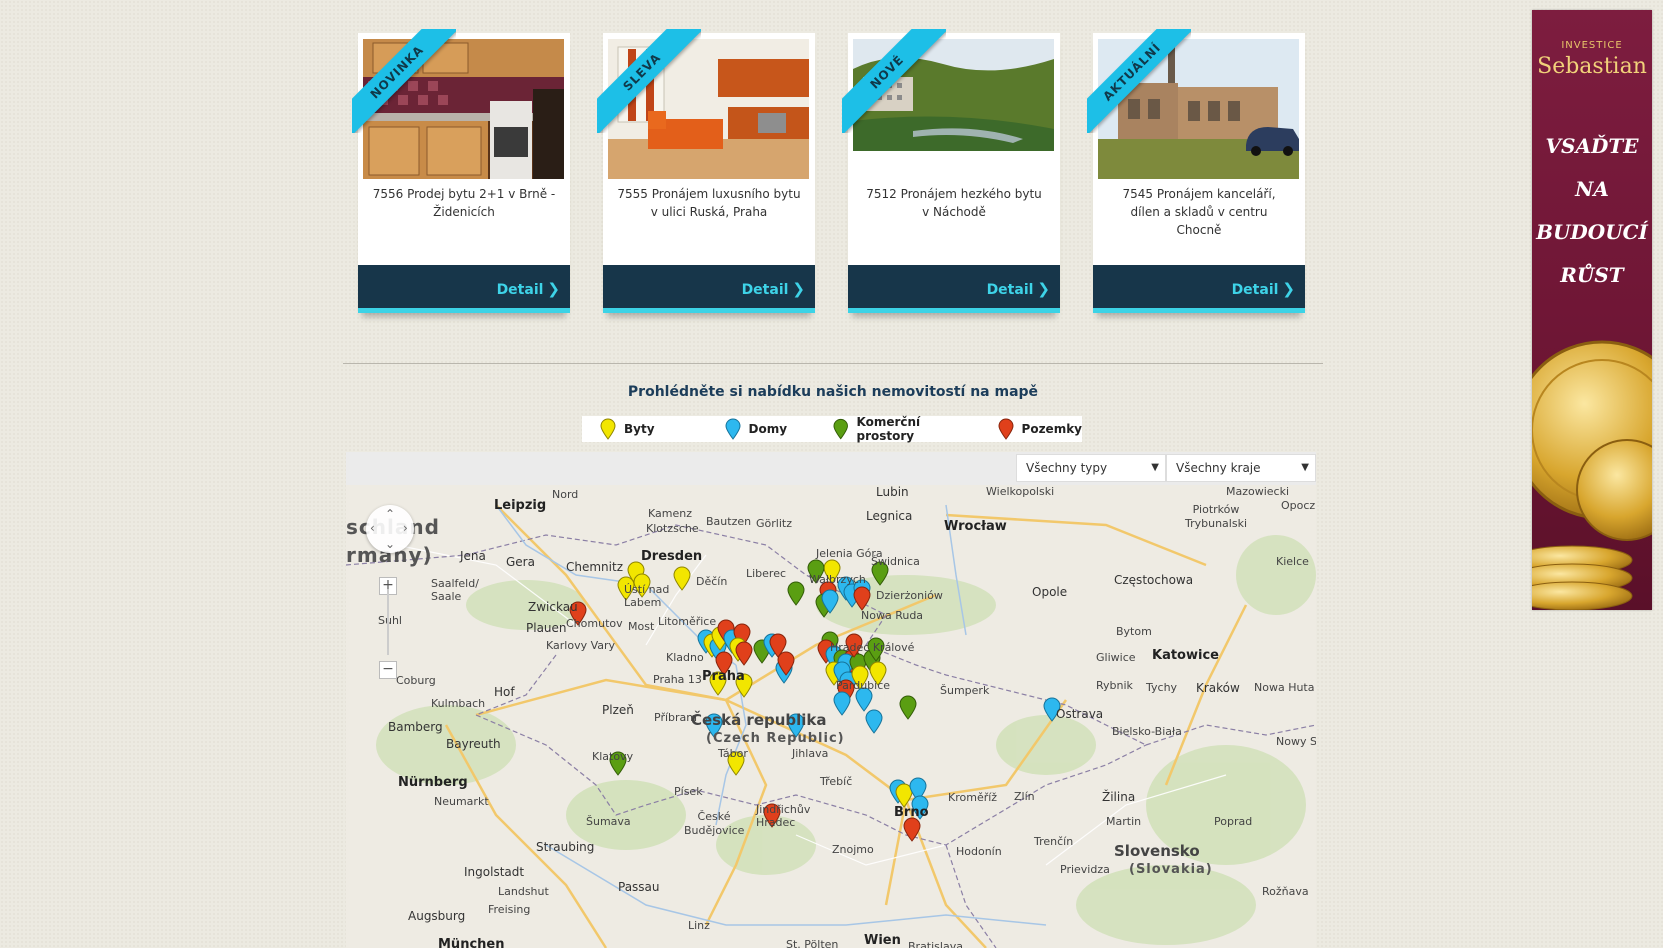 The image size is (1663, 948). Describe the element at coordinates (1020, 491) in the screenshot. I see `map-city: Wielkopolski` at that location.